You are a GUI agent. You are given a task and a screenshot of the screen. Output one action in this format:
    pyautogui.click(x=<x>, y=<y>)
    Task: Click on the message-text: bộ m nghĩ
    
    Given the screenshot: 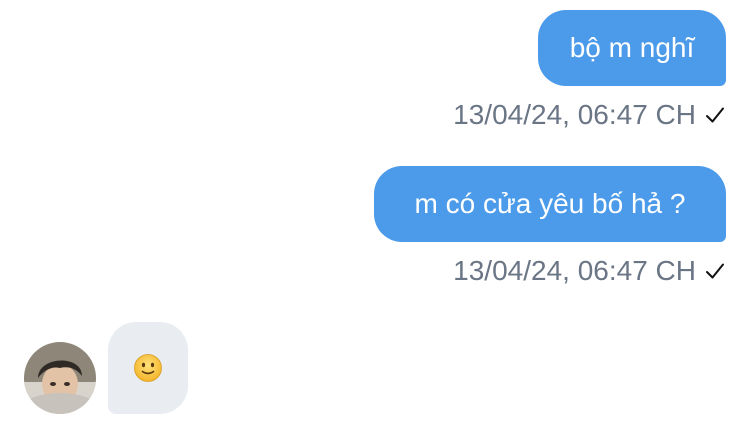 What is the action you would take?
    pyautogui.click(x=632, y=47)
    